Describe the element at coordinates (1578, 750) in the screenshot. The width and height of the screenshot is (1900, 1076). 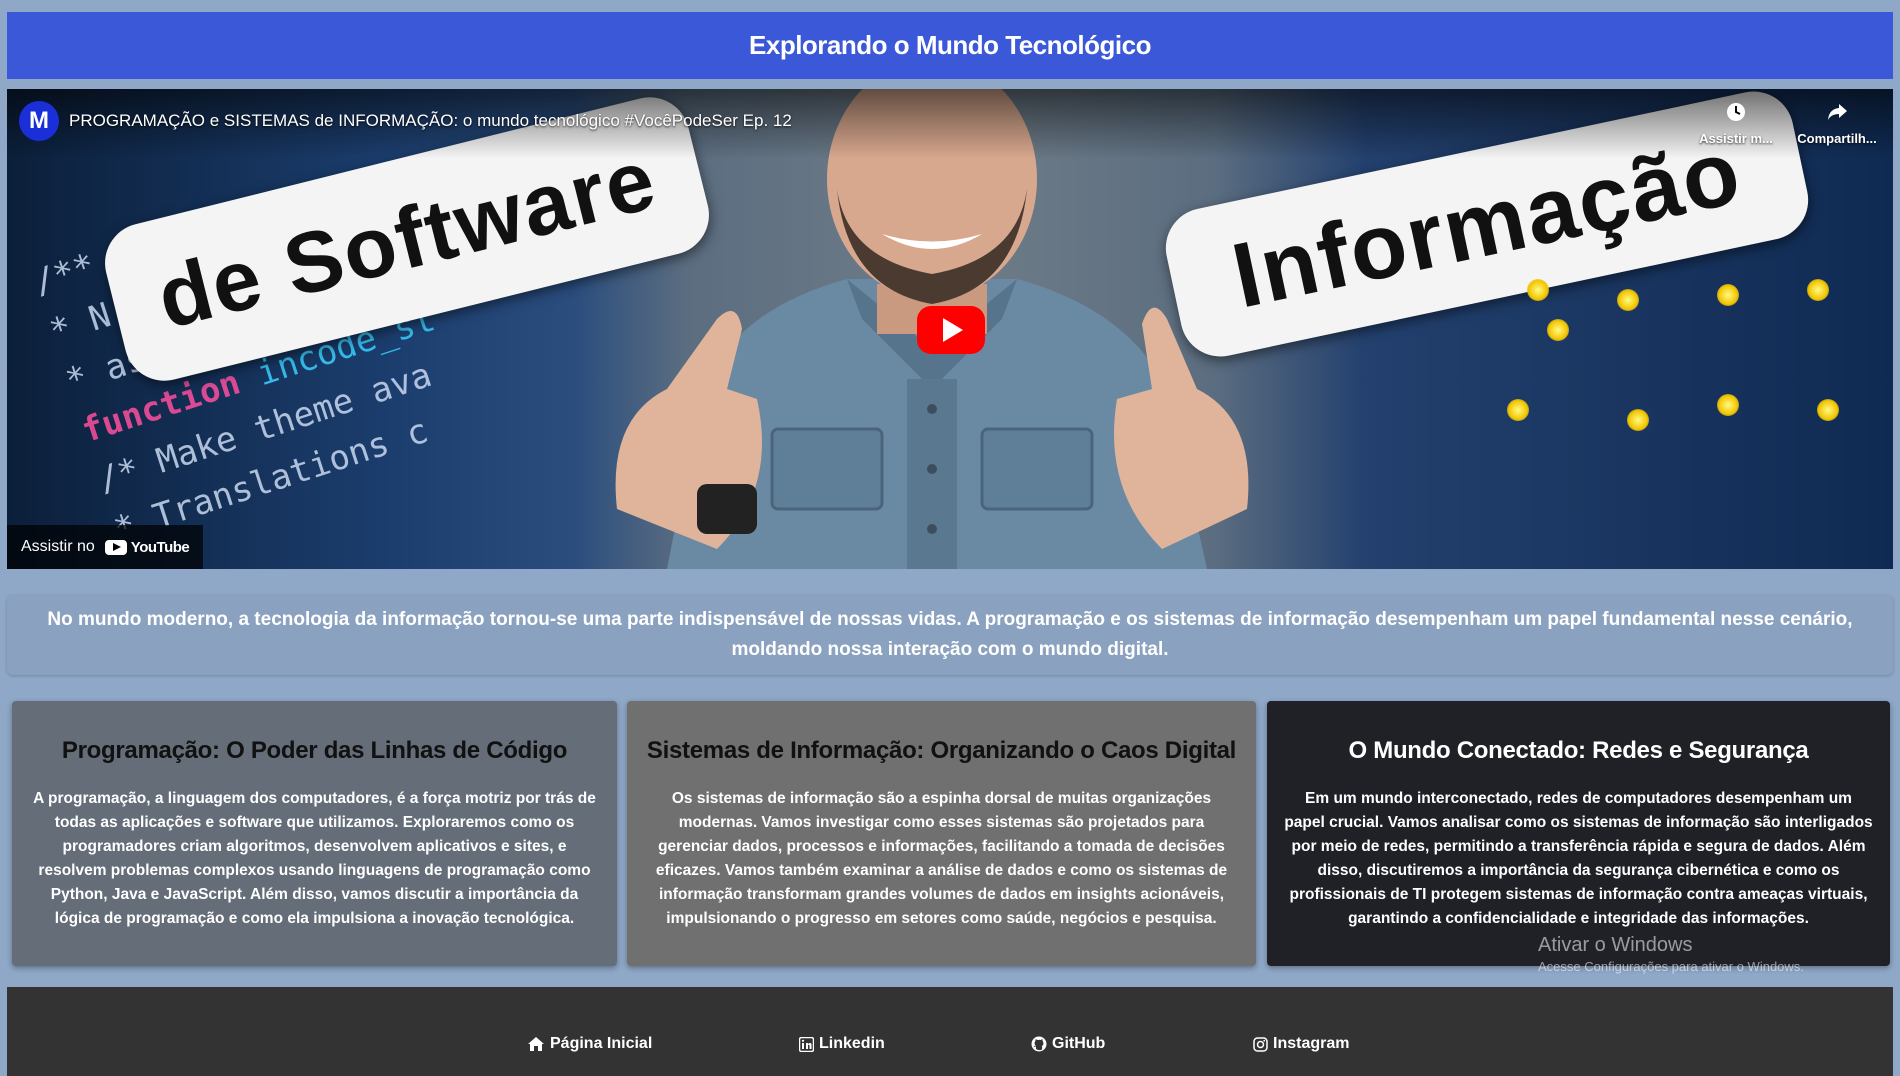
I see `card-title: O Mundo Conectado: Redes e Segurança` at that location.